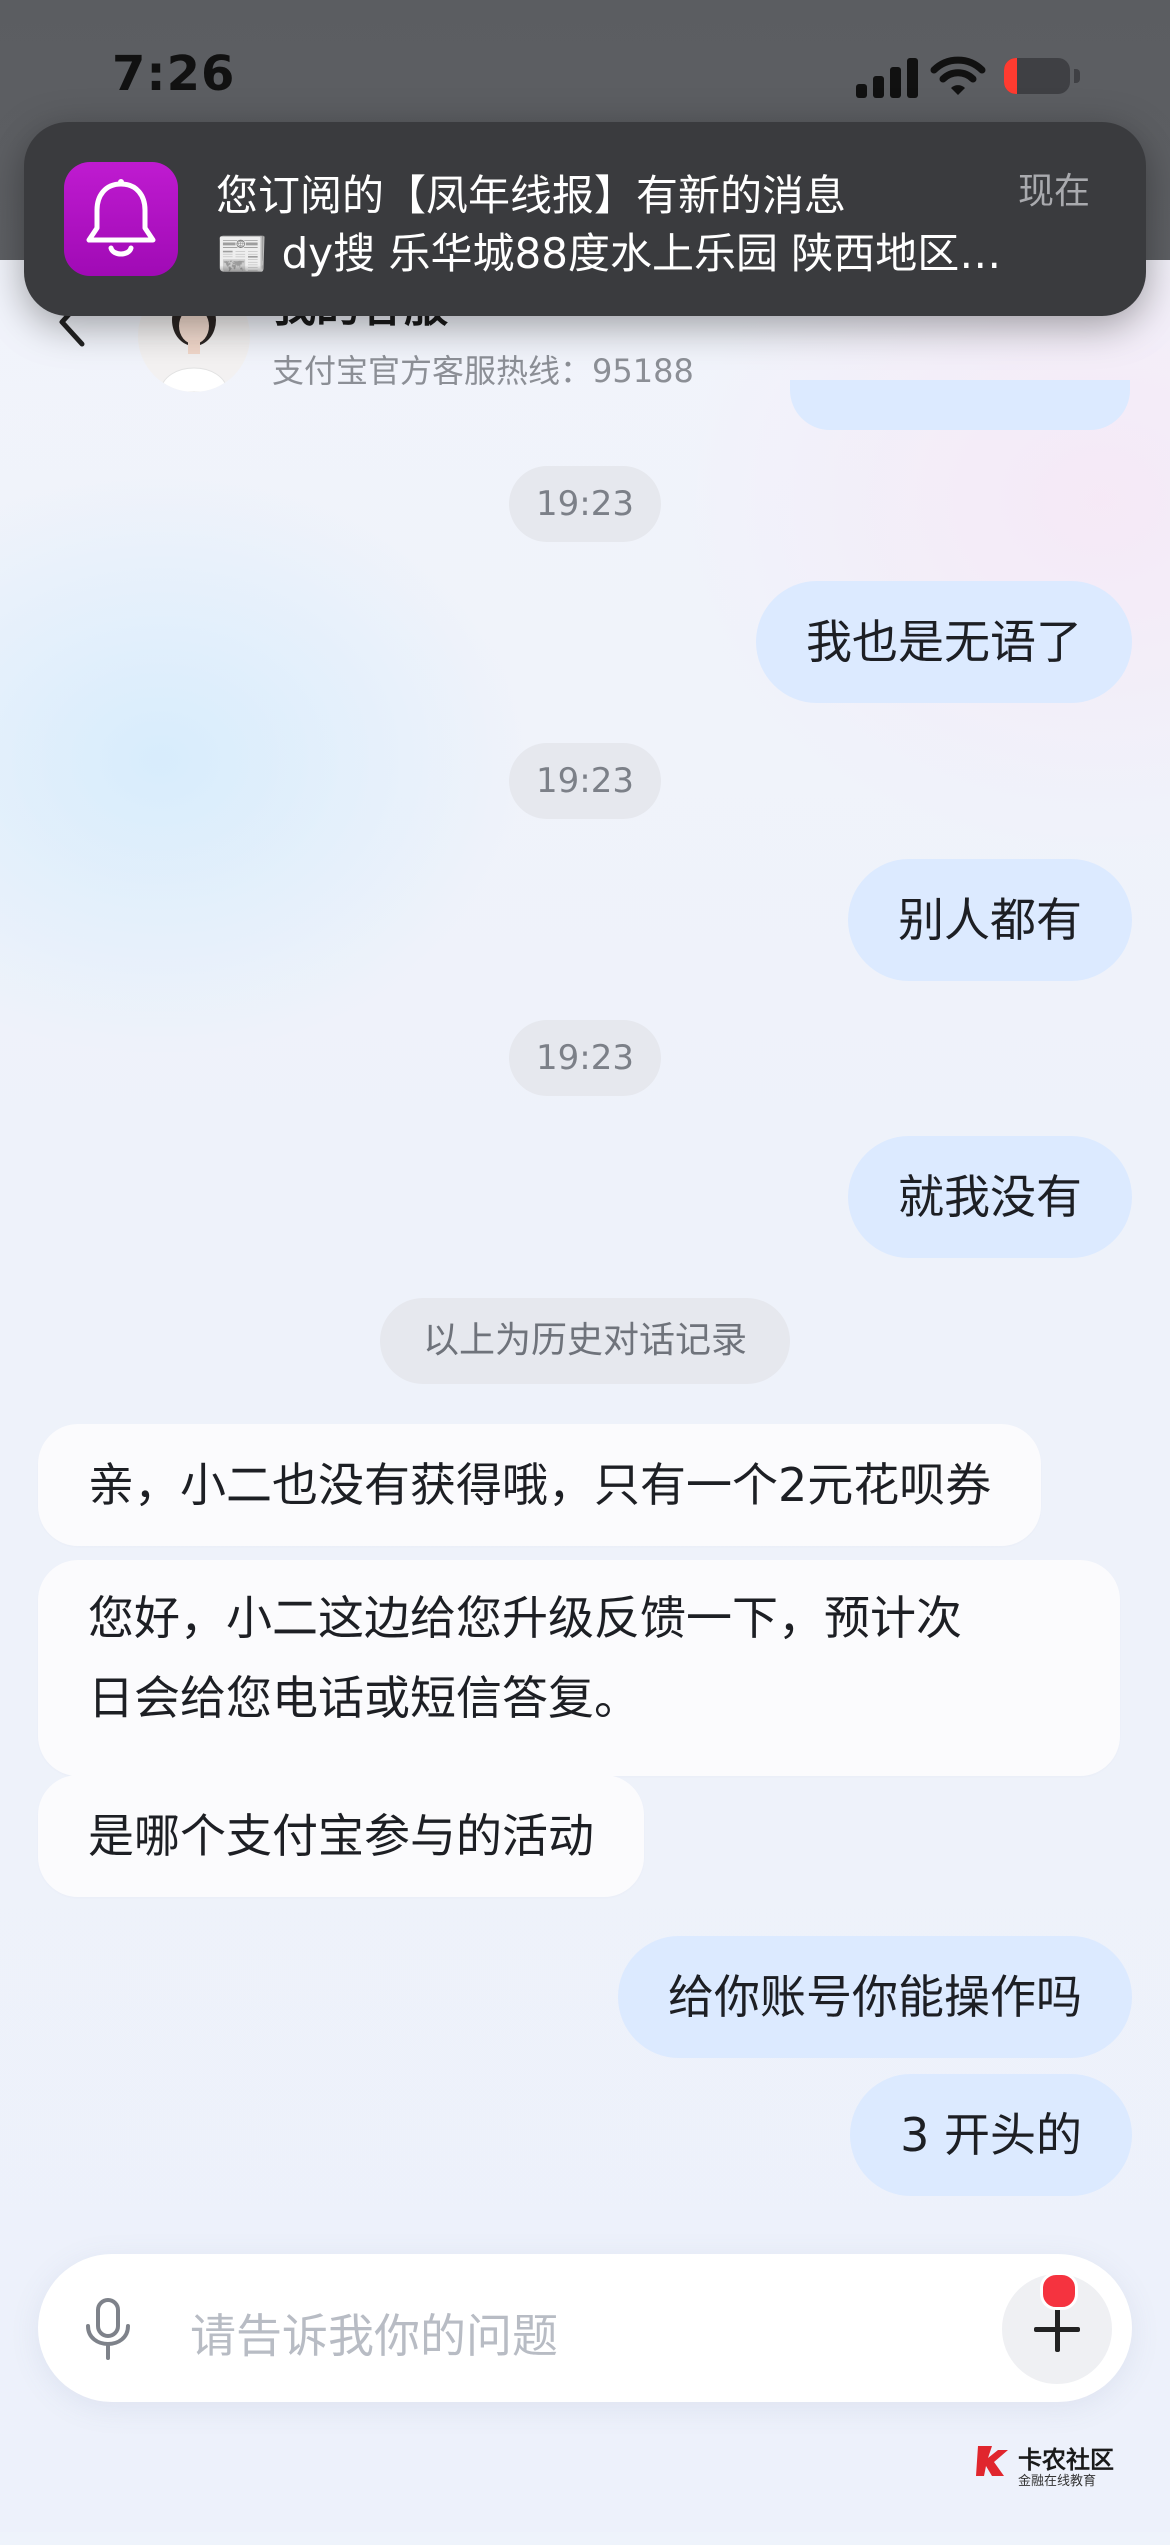 The width and height of the screenshot is (1170, 2545). What do you see at coordinates (483, 371) in the screenshot?
I see `hotline-text: 支付宝官方客服热线：95188` at bounding box center [483, 371].